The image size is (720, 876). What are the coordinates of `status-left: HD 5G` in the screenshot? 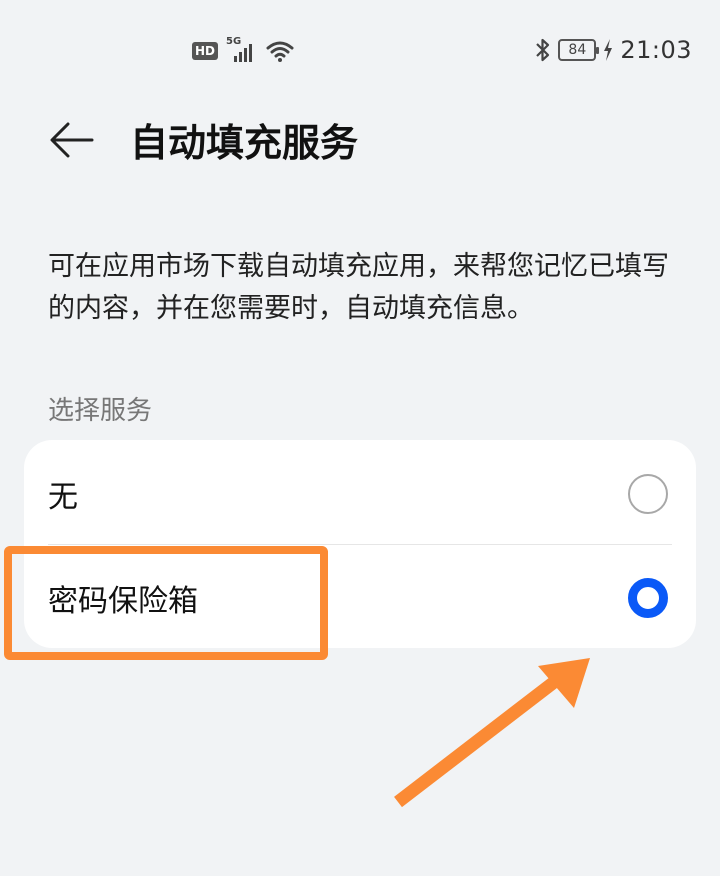 It's located at (243, 50).